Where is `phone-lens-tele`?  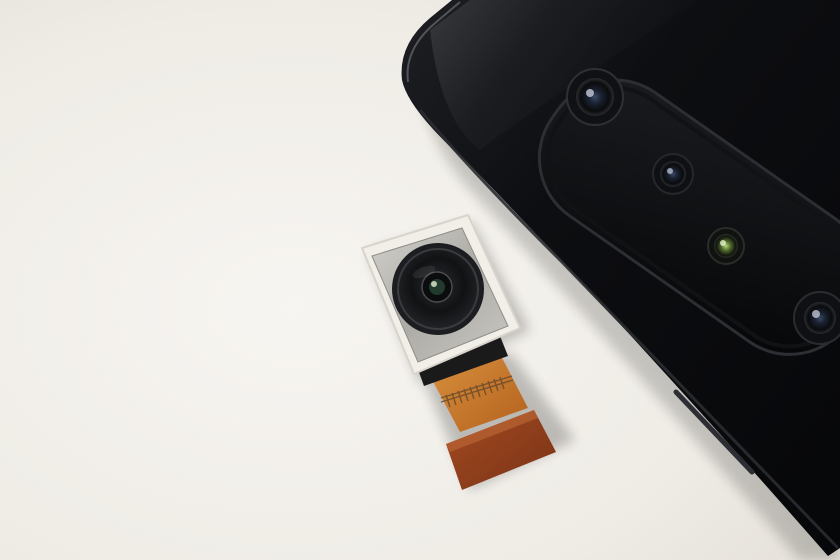 phone-lens-tele is located at coordinates (673, 174).